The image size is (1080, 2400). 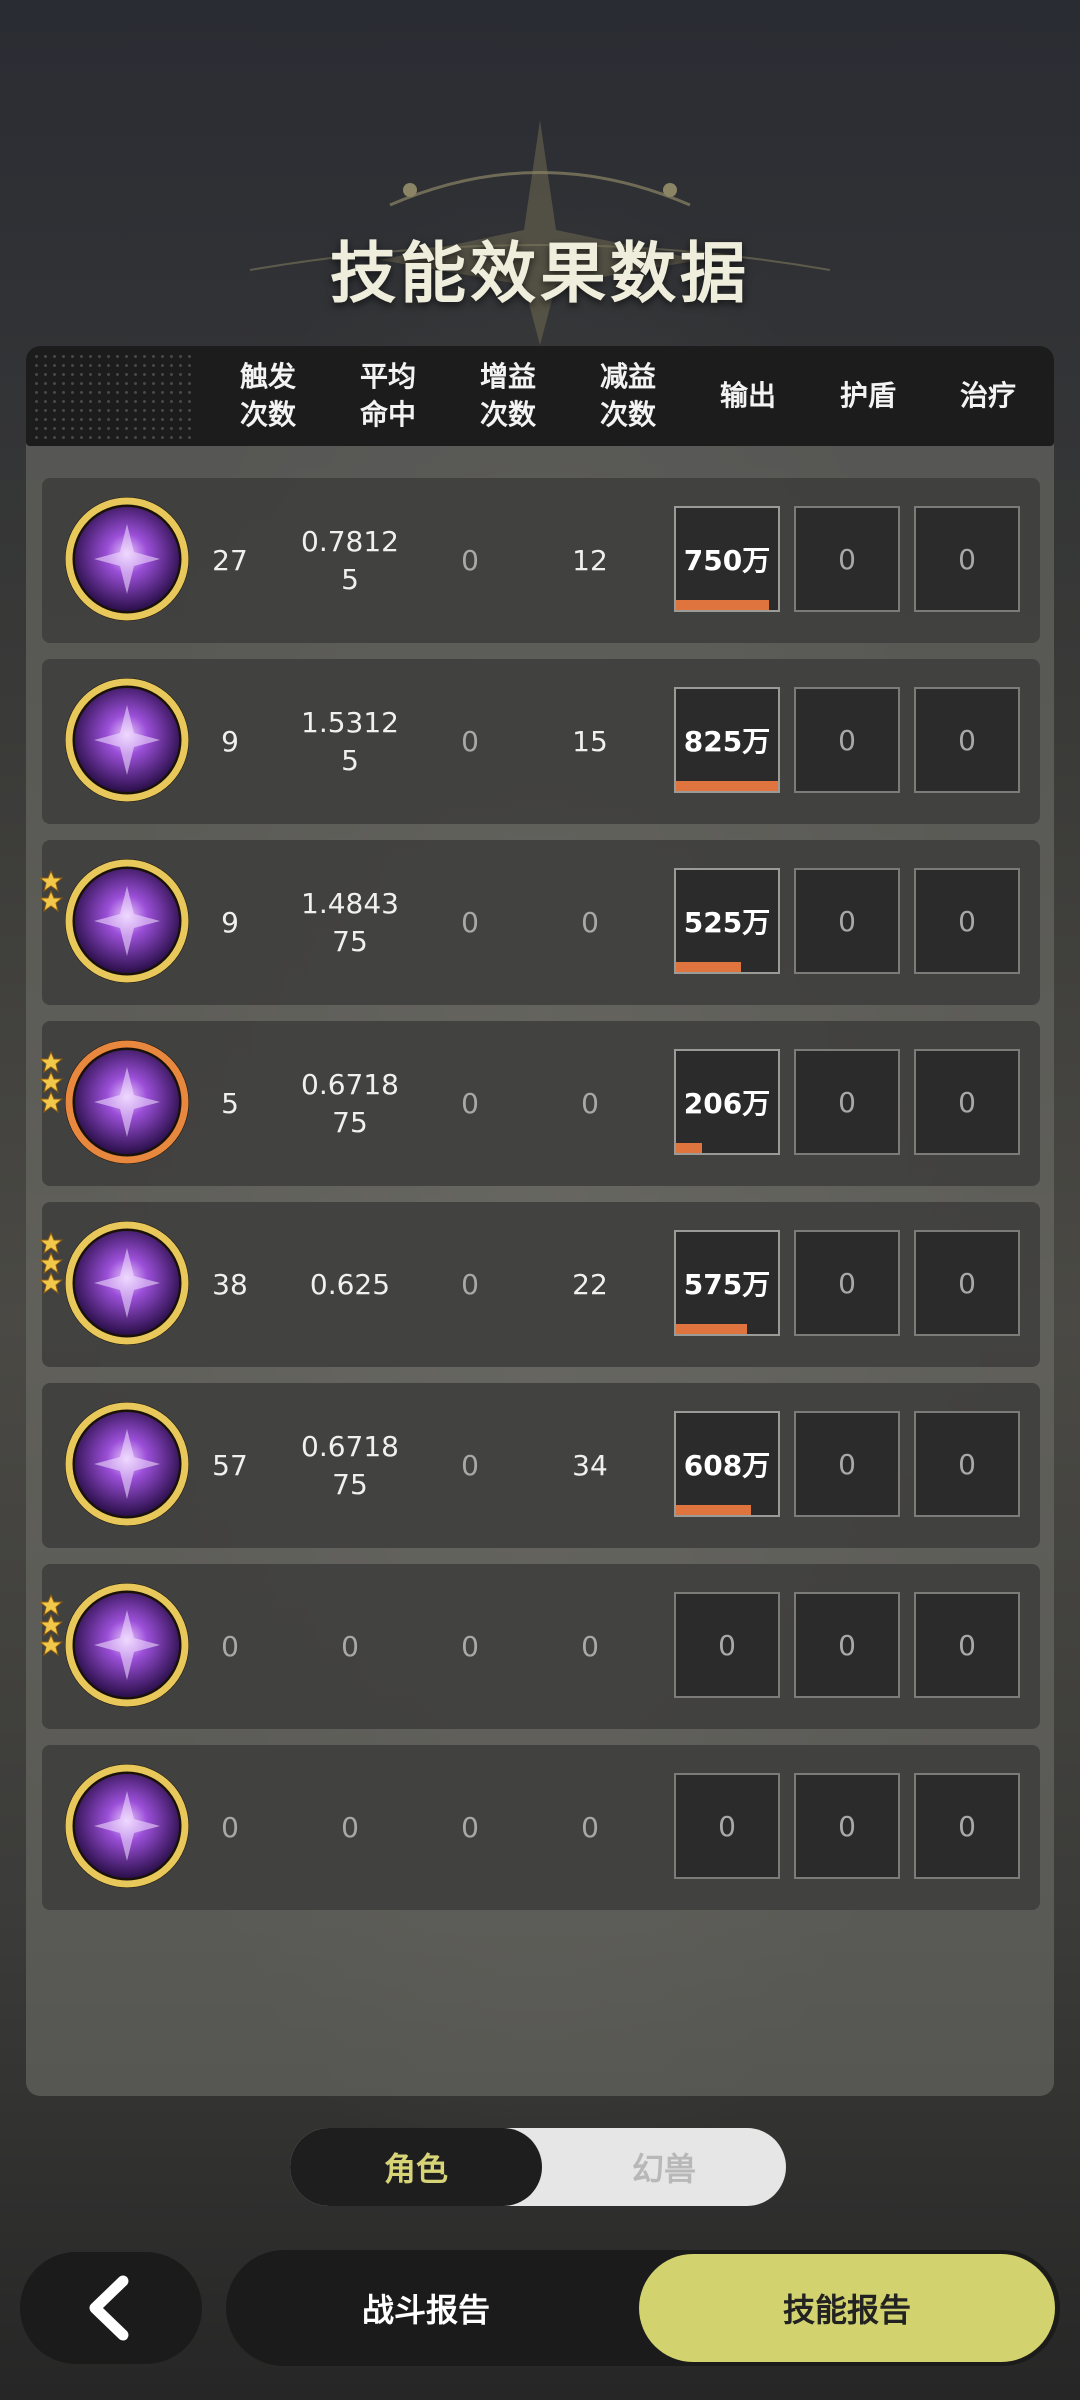 I want to click on header-pattern, so click(x=112, y=396).